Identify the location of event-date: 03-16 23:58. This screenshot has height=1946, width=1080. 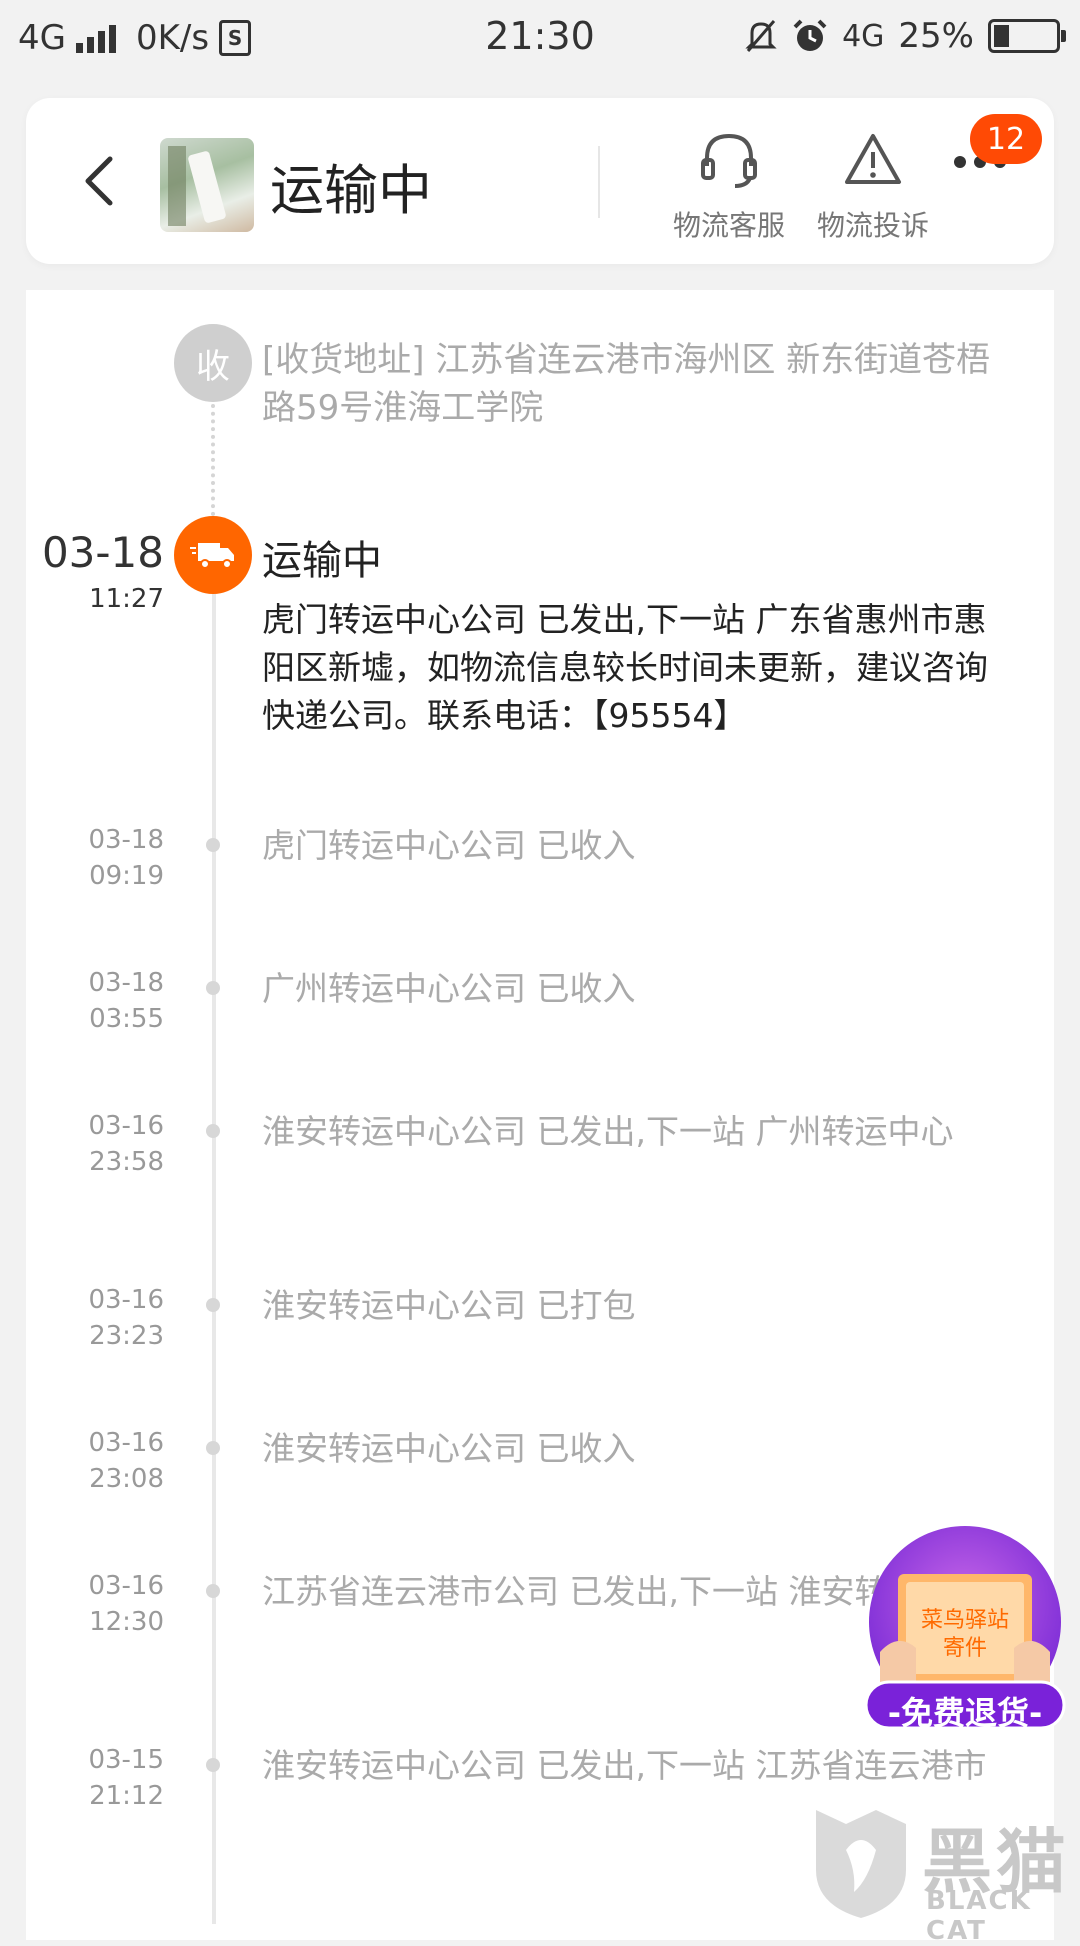
(126, 1144).